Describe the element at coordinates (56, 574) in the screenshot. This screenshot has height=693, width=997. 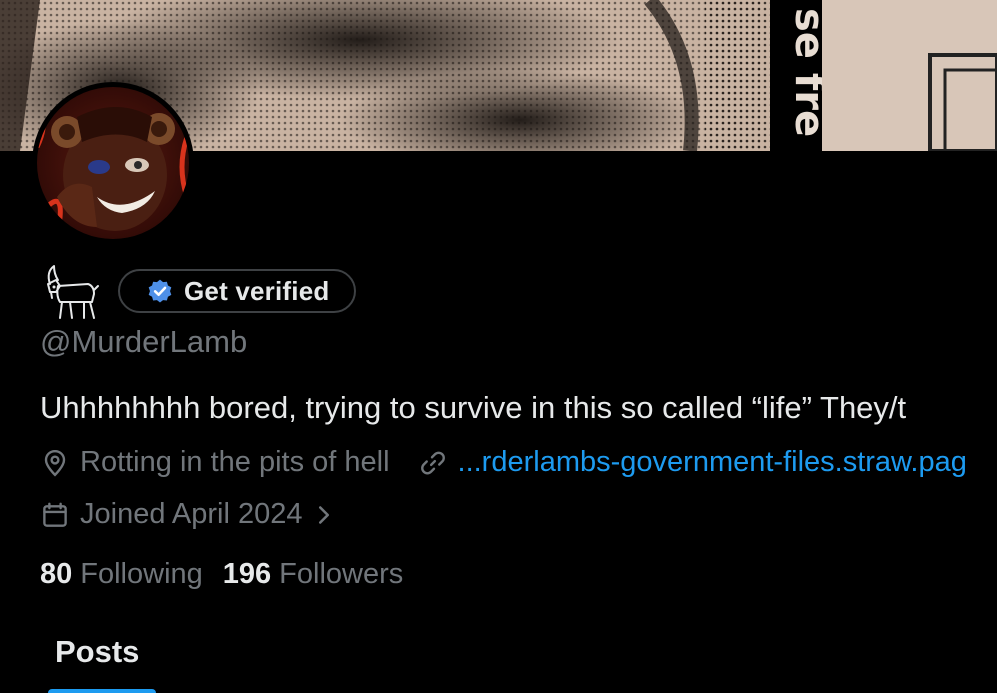
I see `following-count: 80` at that location.